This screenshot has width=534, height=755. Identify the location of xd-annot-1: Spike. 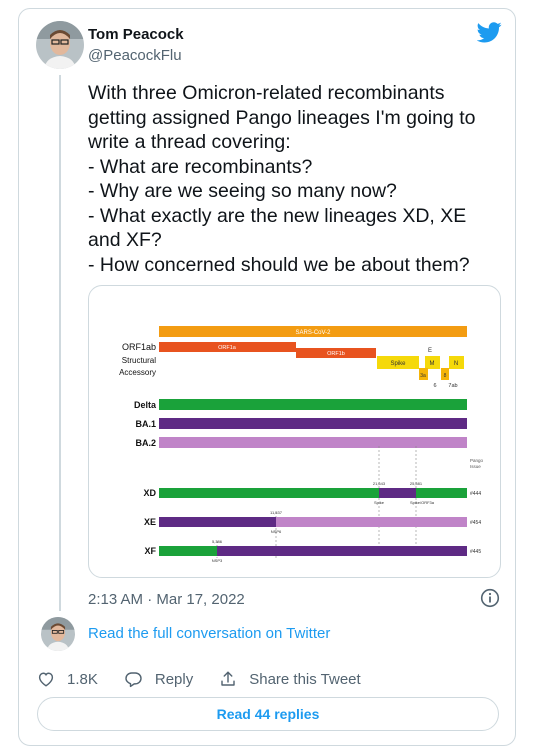
(379, 502).